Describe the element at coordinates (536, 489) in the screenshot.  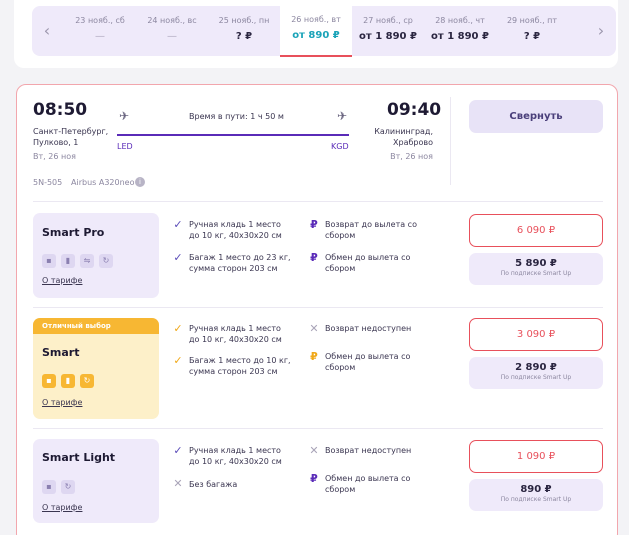
I see `subscription-price: 890 ₽` at that location.